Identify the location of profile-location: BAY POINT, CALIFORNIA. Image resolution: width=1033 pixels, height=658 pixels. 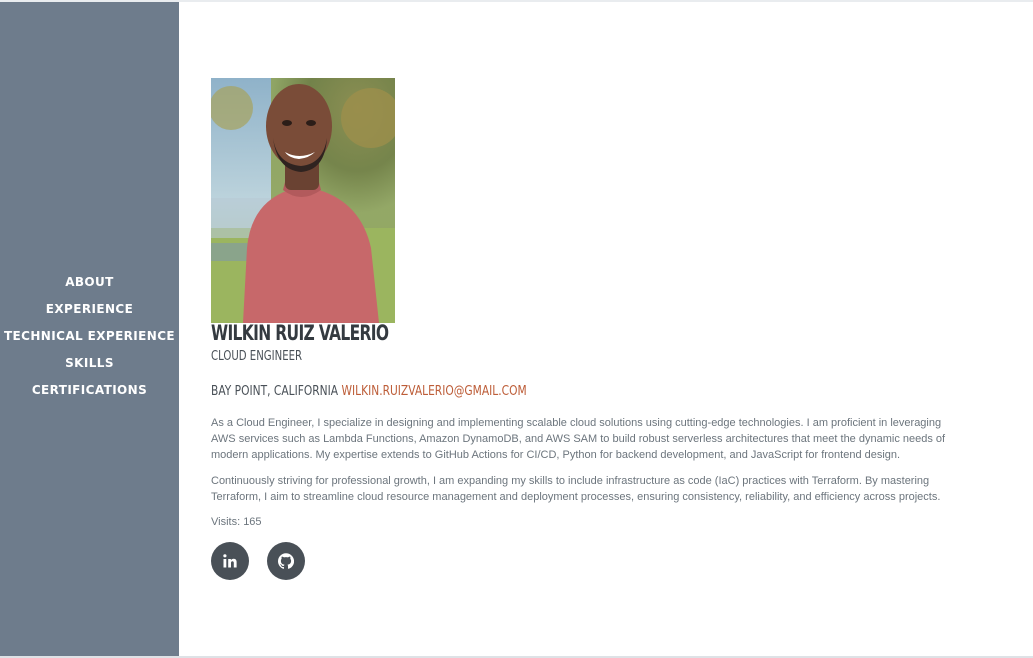
(275, 391).